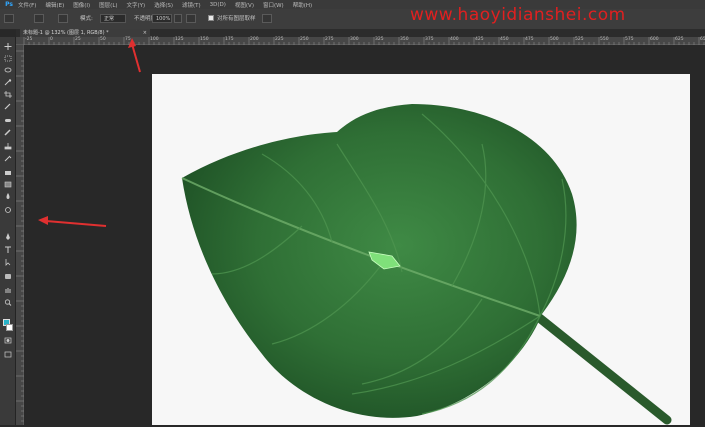 The width and height of the screenshot is (705, 427). Describe the element at coordinates (229, 39) in the screenshot. I see `ruler-label: 175` at that location.